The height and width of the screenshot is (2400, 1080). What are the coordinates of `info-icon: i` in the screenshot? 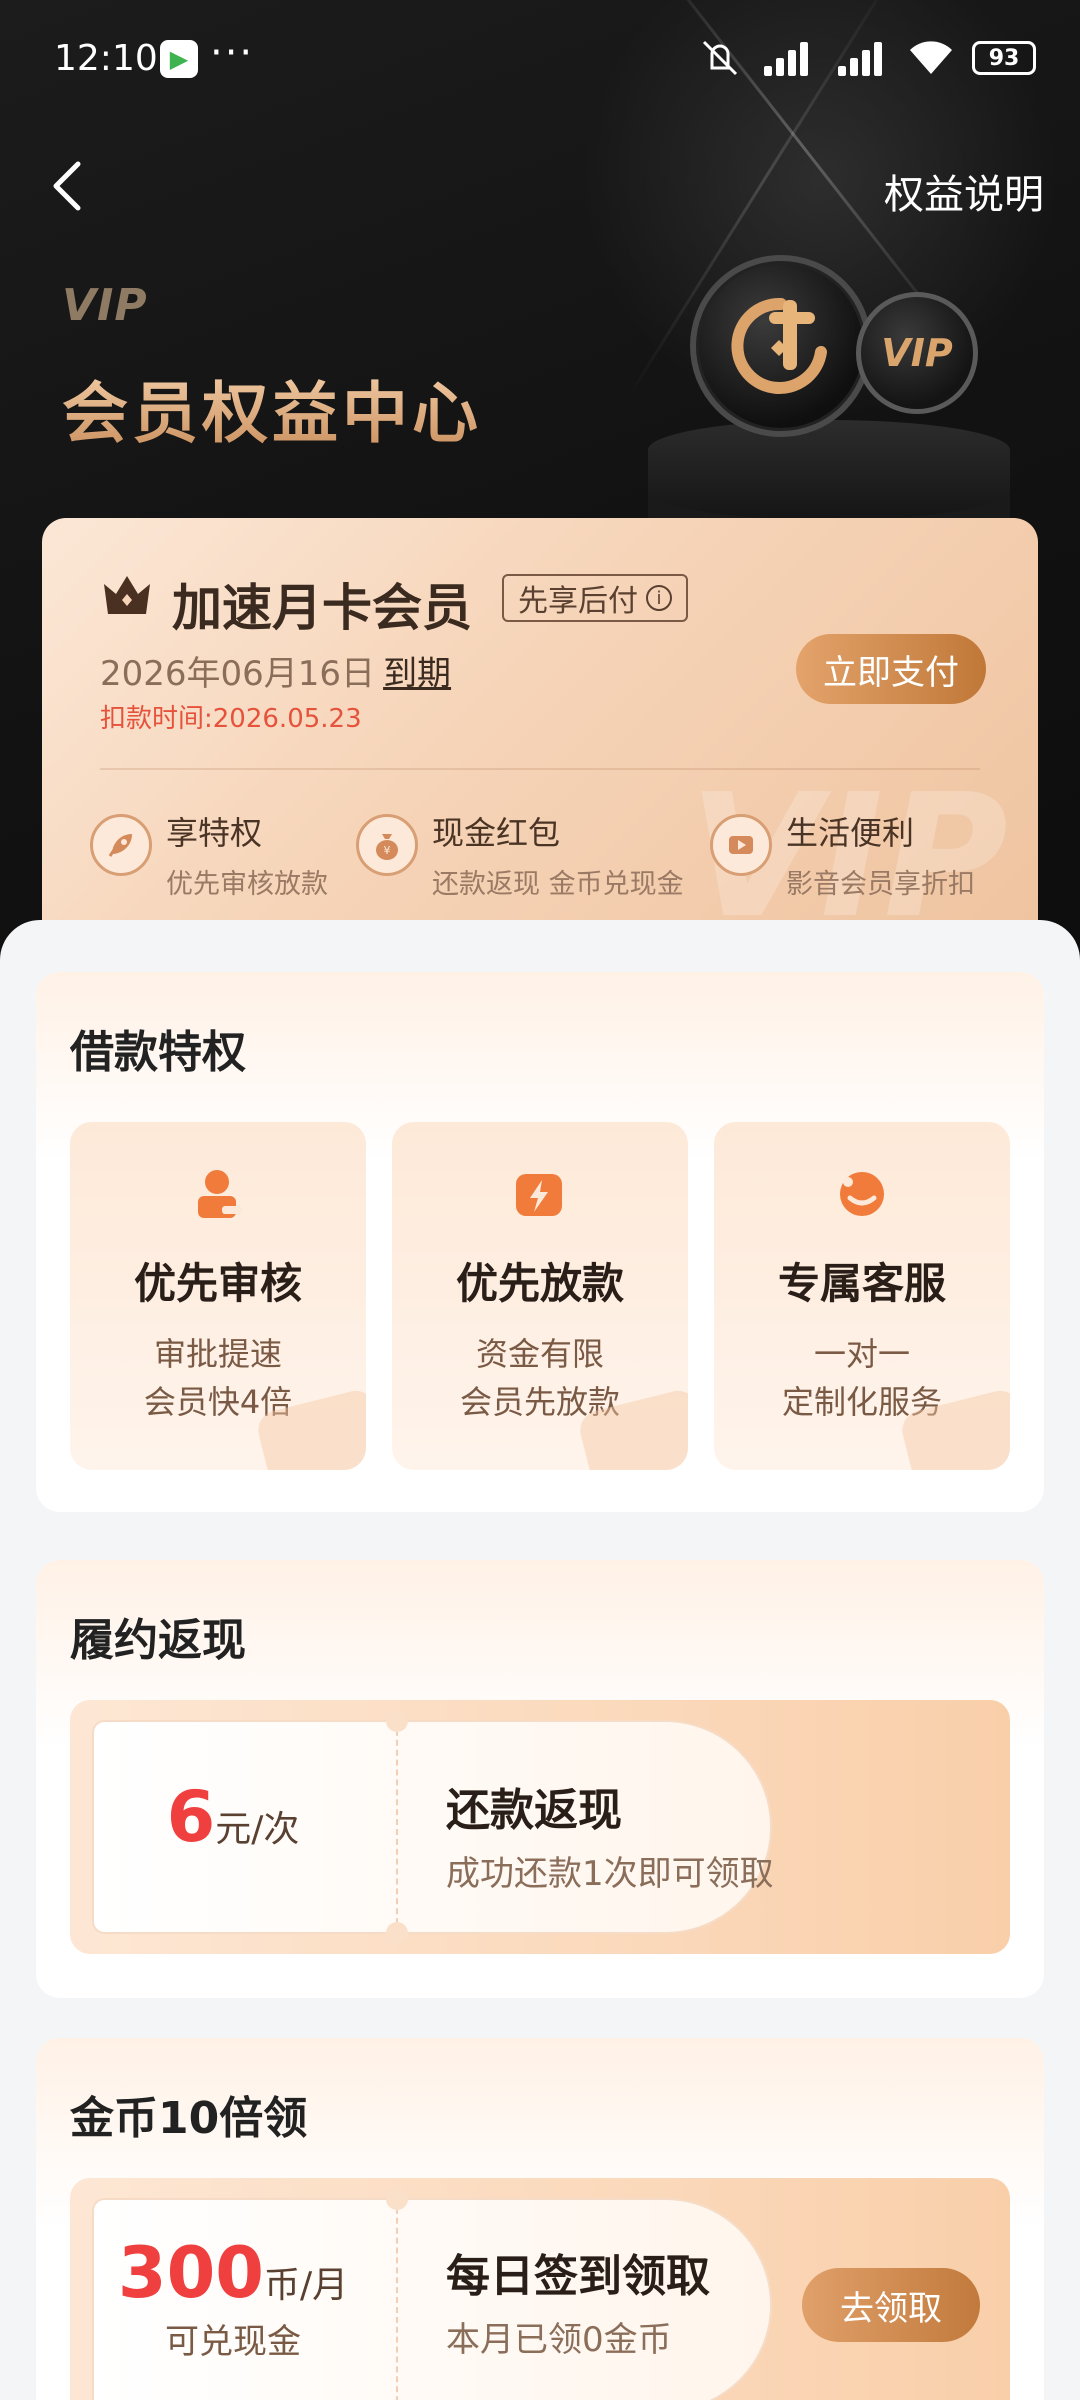 It's located at (659, 598).